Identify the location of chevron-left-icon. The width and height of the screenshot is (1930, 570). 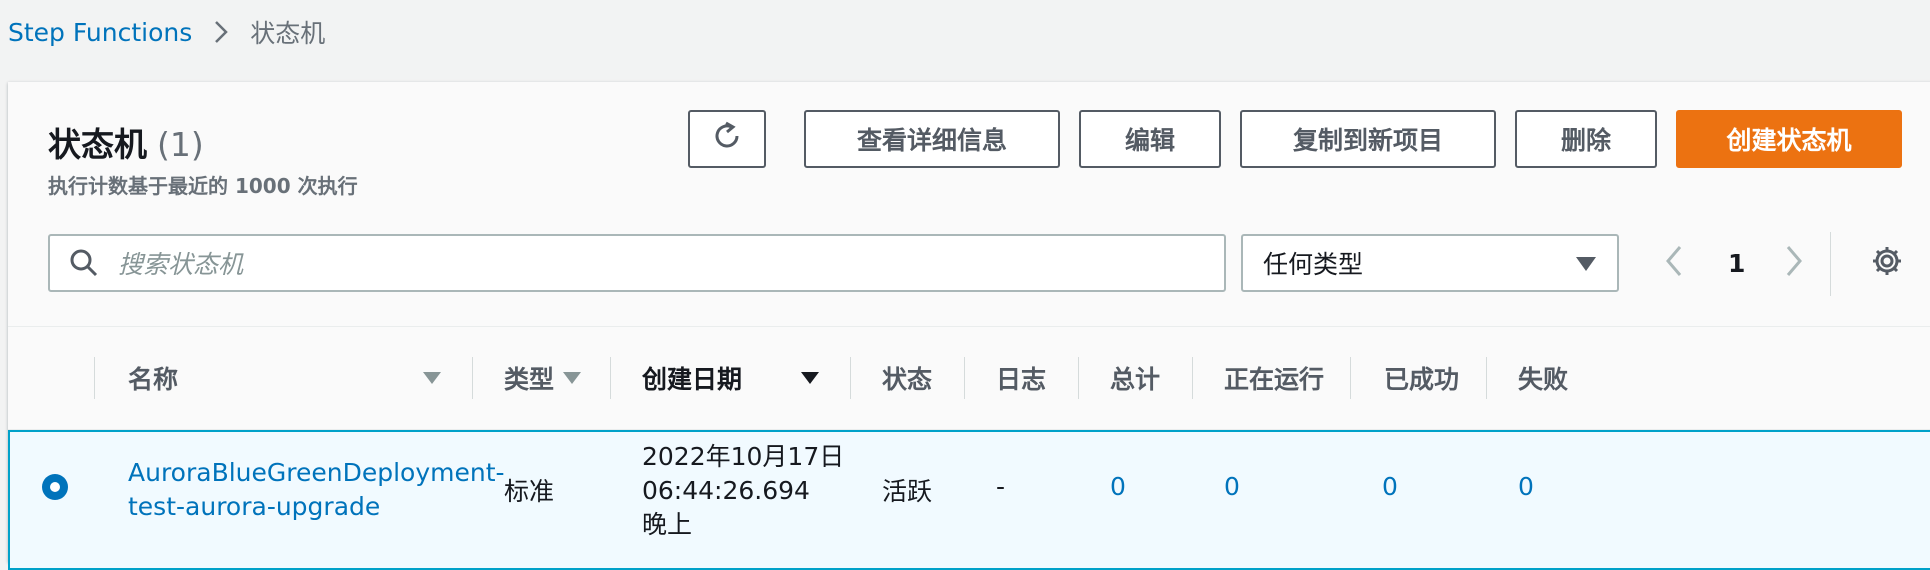
(1674, 263).